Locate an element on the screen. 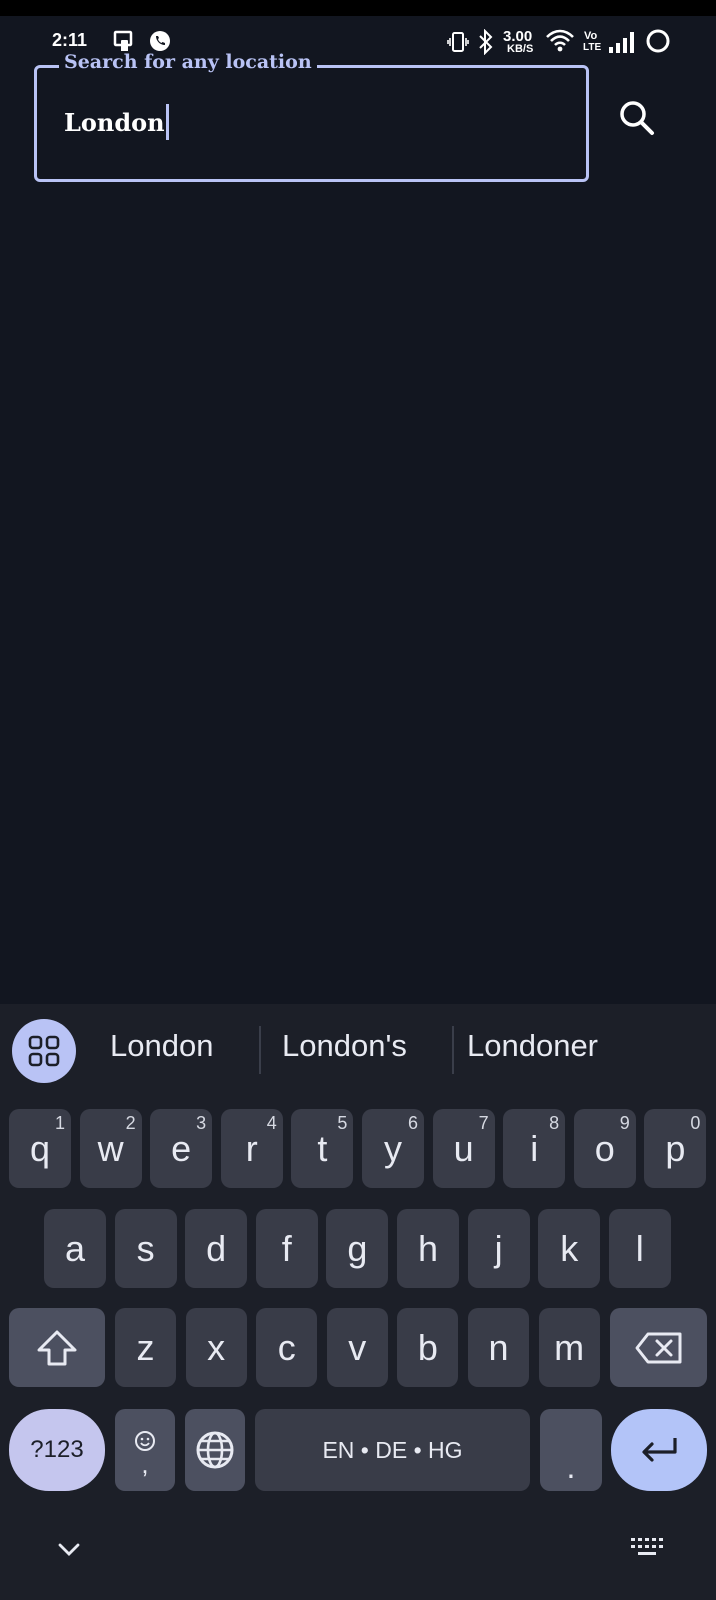 This screenshot has height=1600, width=716. hide-keyboard-chevron-icon is located at coordinates (69, 1550).